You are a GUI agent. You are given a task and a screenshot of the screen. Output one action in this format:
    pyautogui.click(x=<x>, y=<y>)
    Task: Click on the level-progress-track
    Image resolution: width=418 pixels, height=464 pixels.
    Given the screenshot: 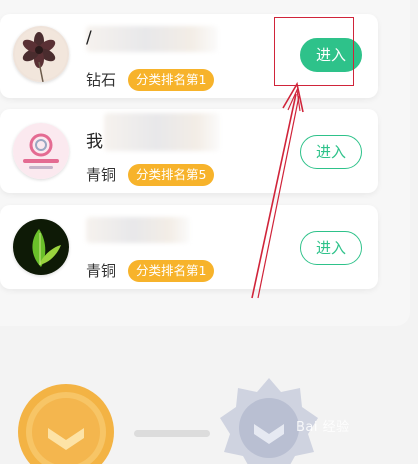 What is the action you would take?
    pyautogui.click(x=172, y=433)
    